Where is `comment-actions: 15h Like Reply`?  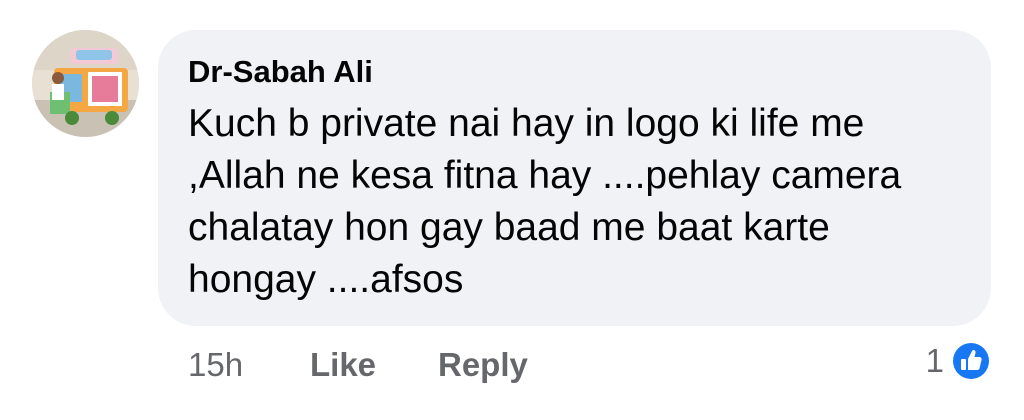 comment-actions: 15h Like Reply is located at coordinates (358, 365).